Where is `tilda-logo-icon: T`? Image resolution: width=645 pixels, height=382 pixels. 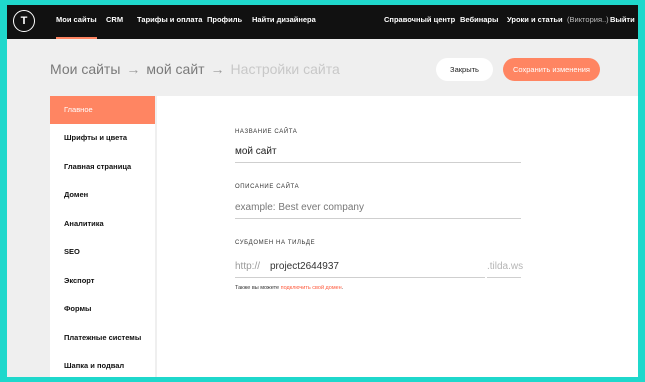 tilda-logo-icon: T is located at coordinates (24, 21).